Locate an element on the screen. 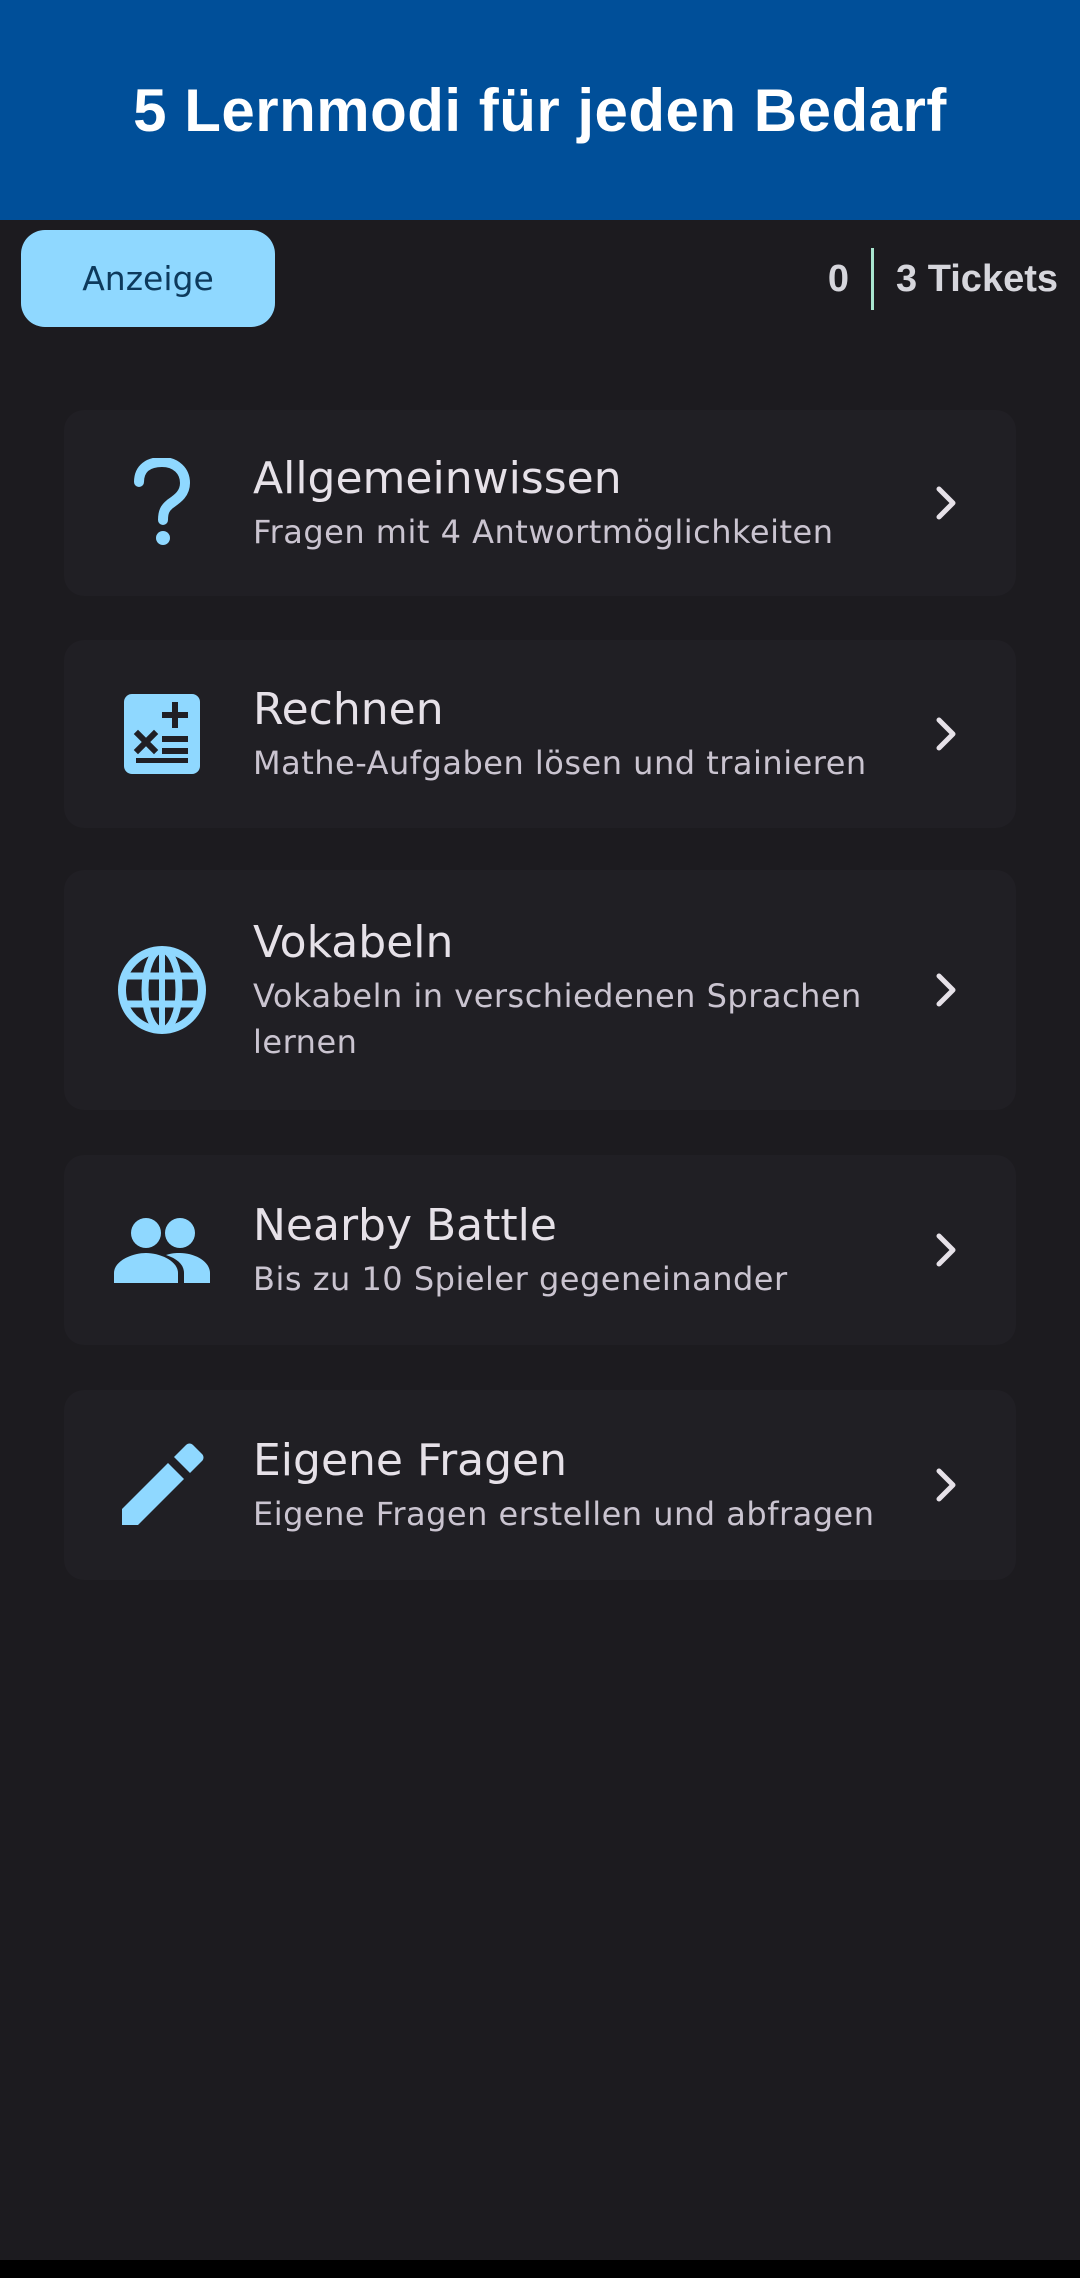 The width and height of the screenshot is (1080, 2278). pencil-icon is located at coordinates (162, 1485).